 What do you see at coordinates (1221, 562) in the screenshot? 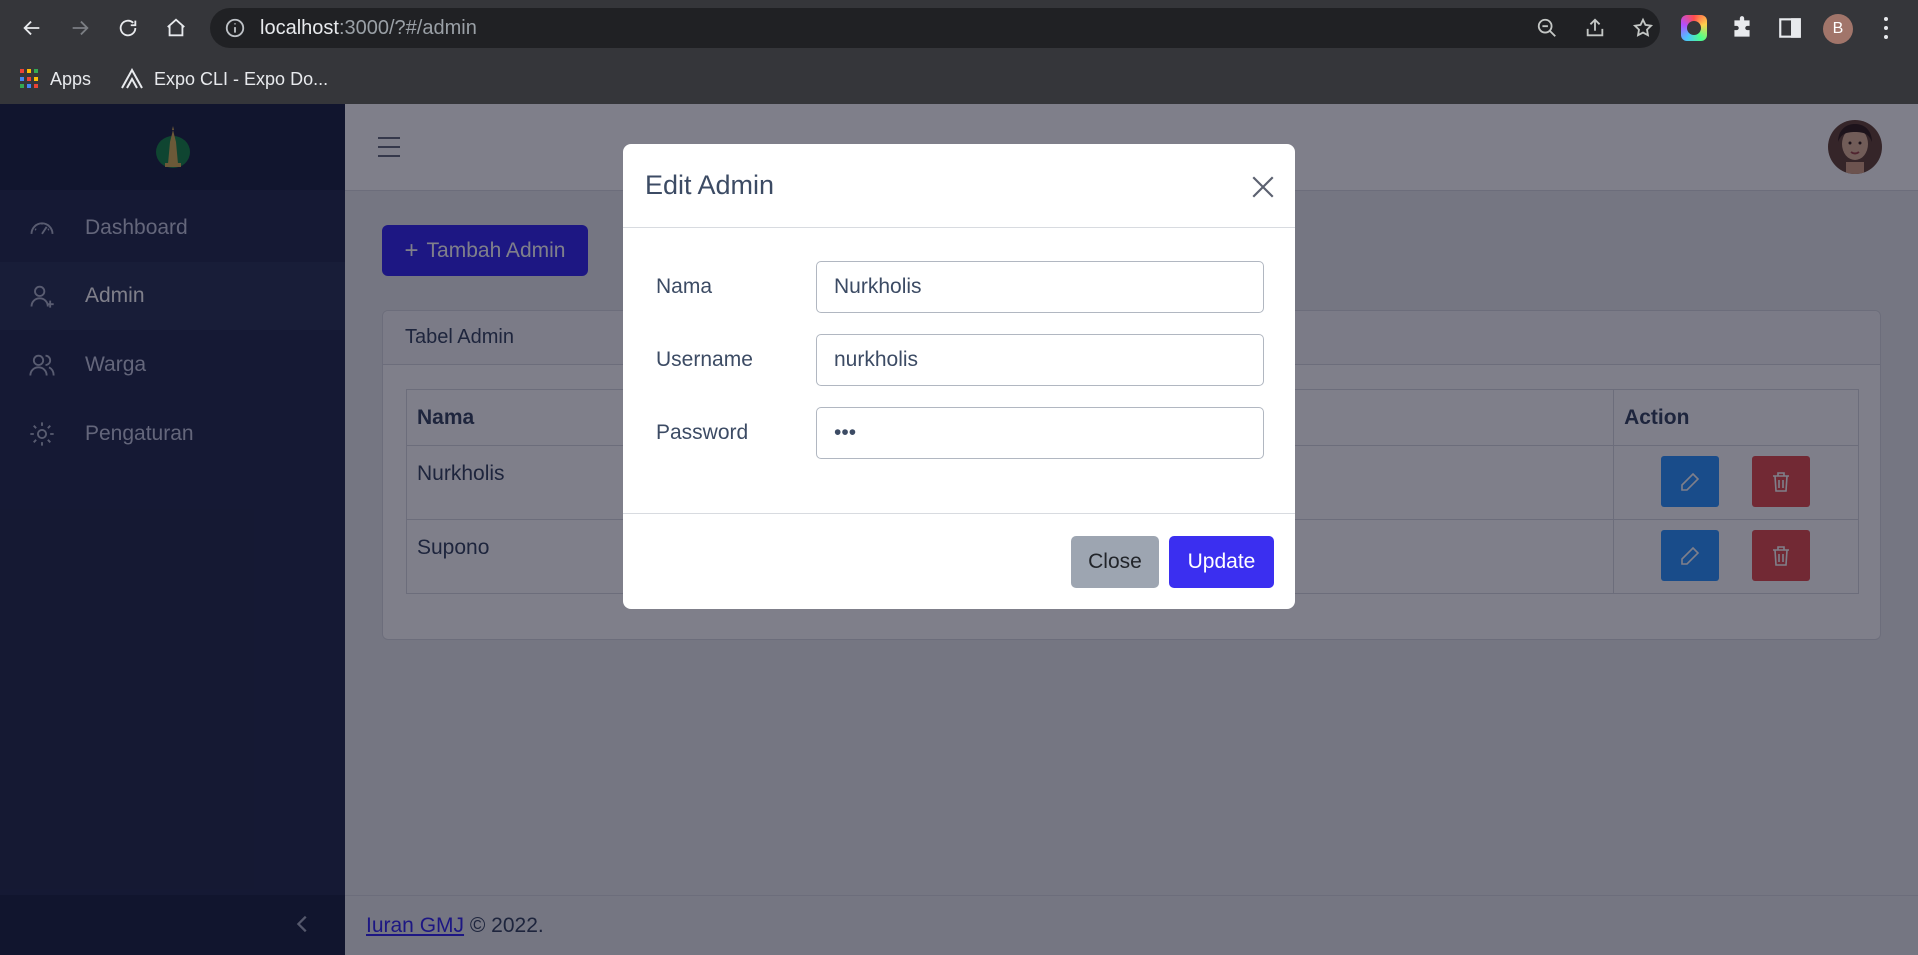
I see `update-button: Update` at bounding box center [1221, 562].